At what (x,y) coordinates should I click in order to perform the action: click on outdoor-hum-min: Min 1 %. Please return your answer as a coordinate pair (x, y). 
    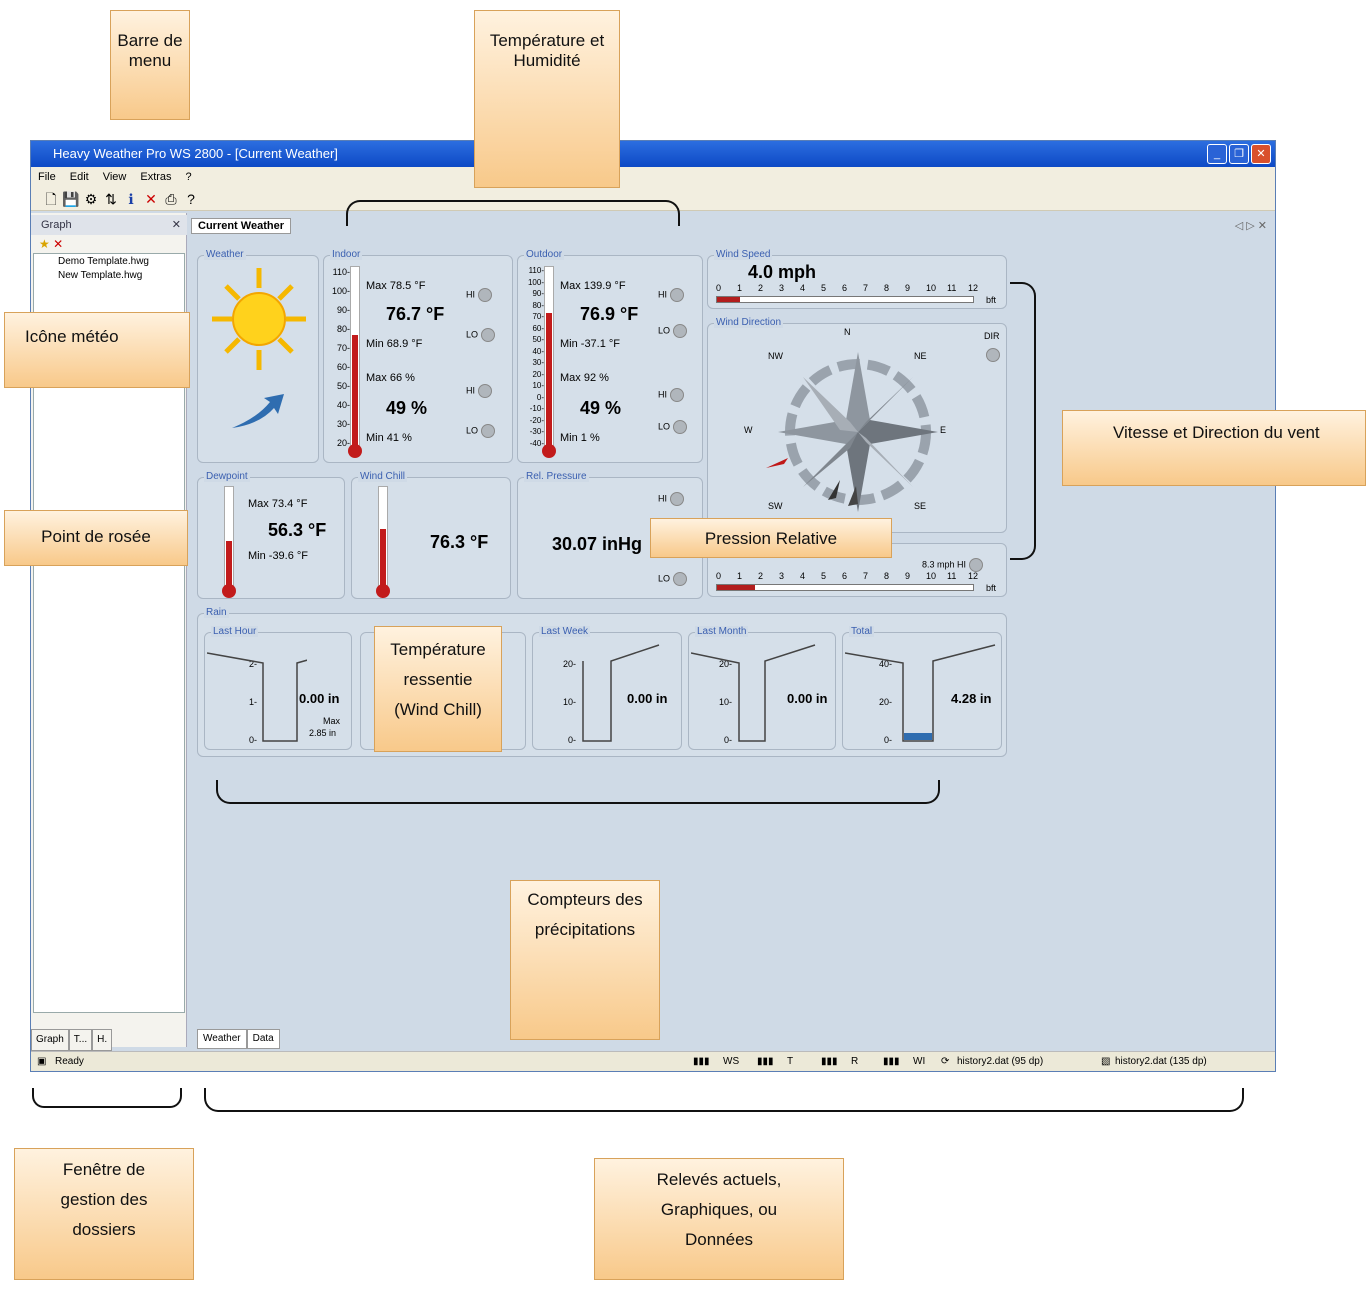
    Looking at the image, I should click on (580, 438).